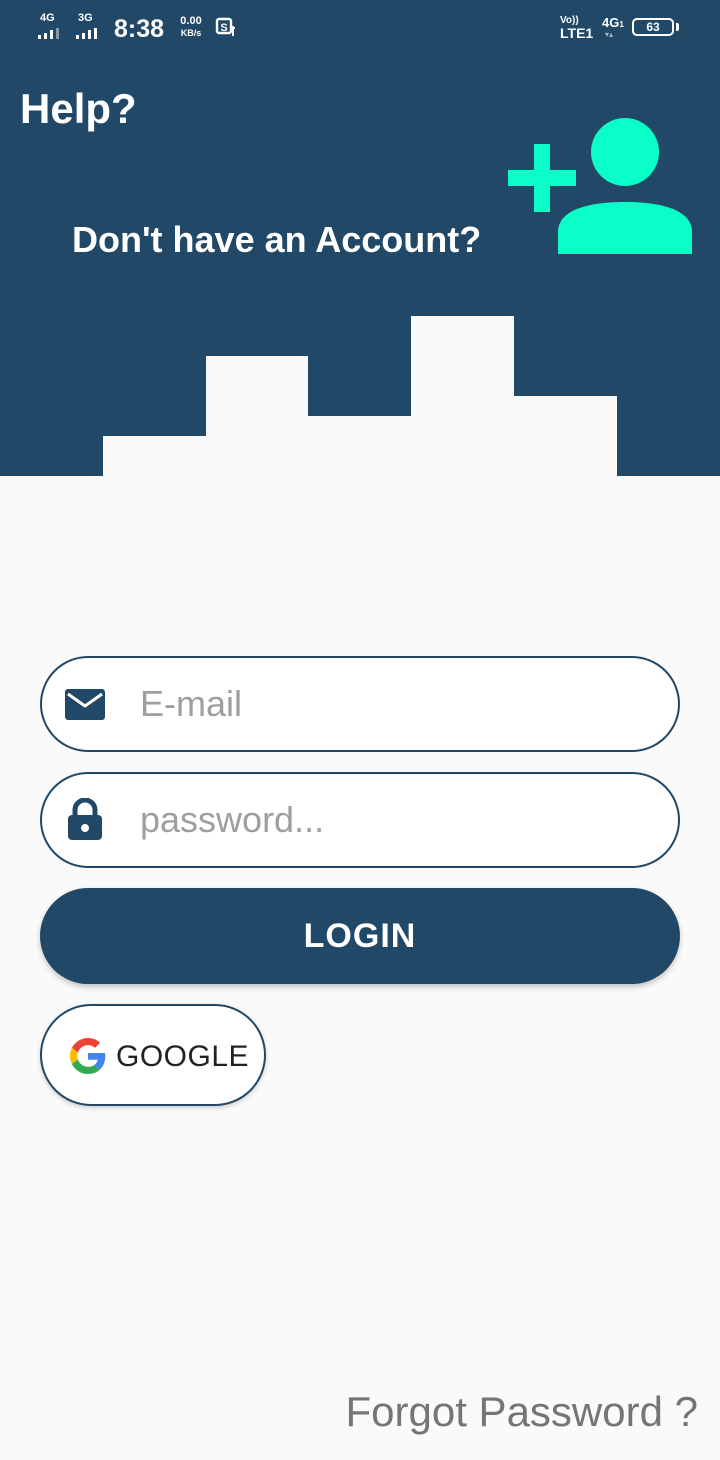 This screenshot has height=1460, width=720. I want to click on email-field, so click(360, 704).